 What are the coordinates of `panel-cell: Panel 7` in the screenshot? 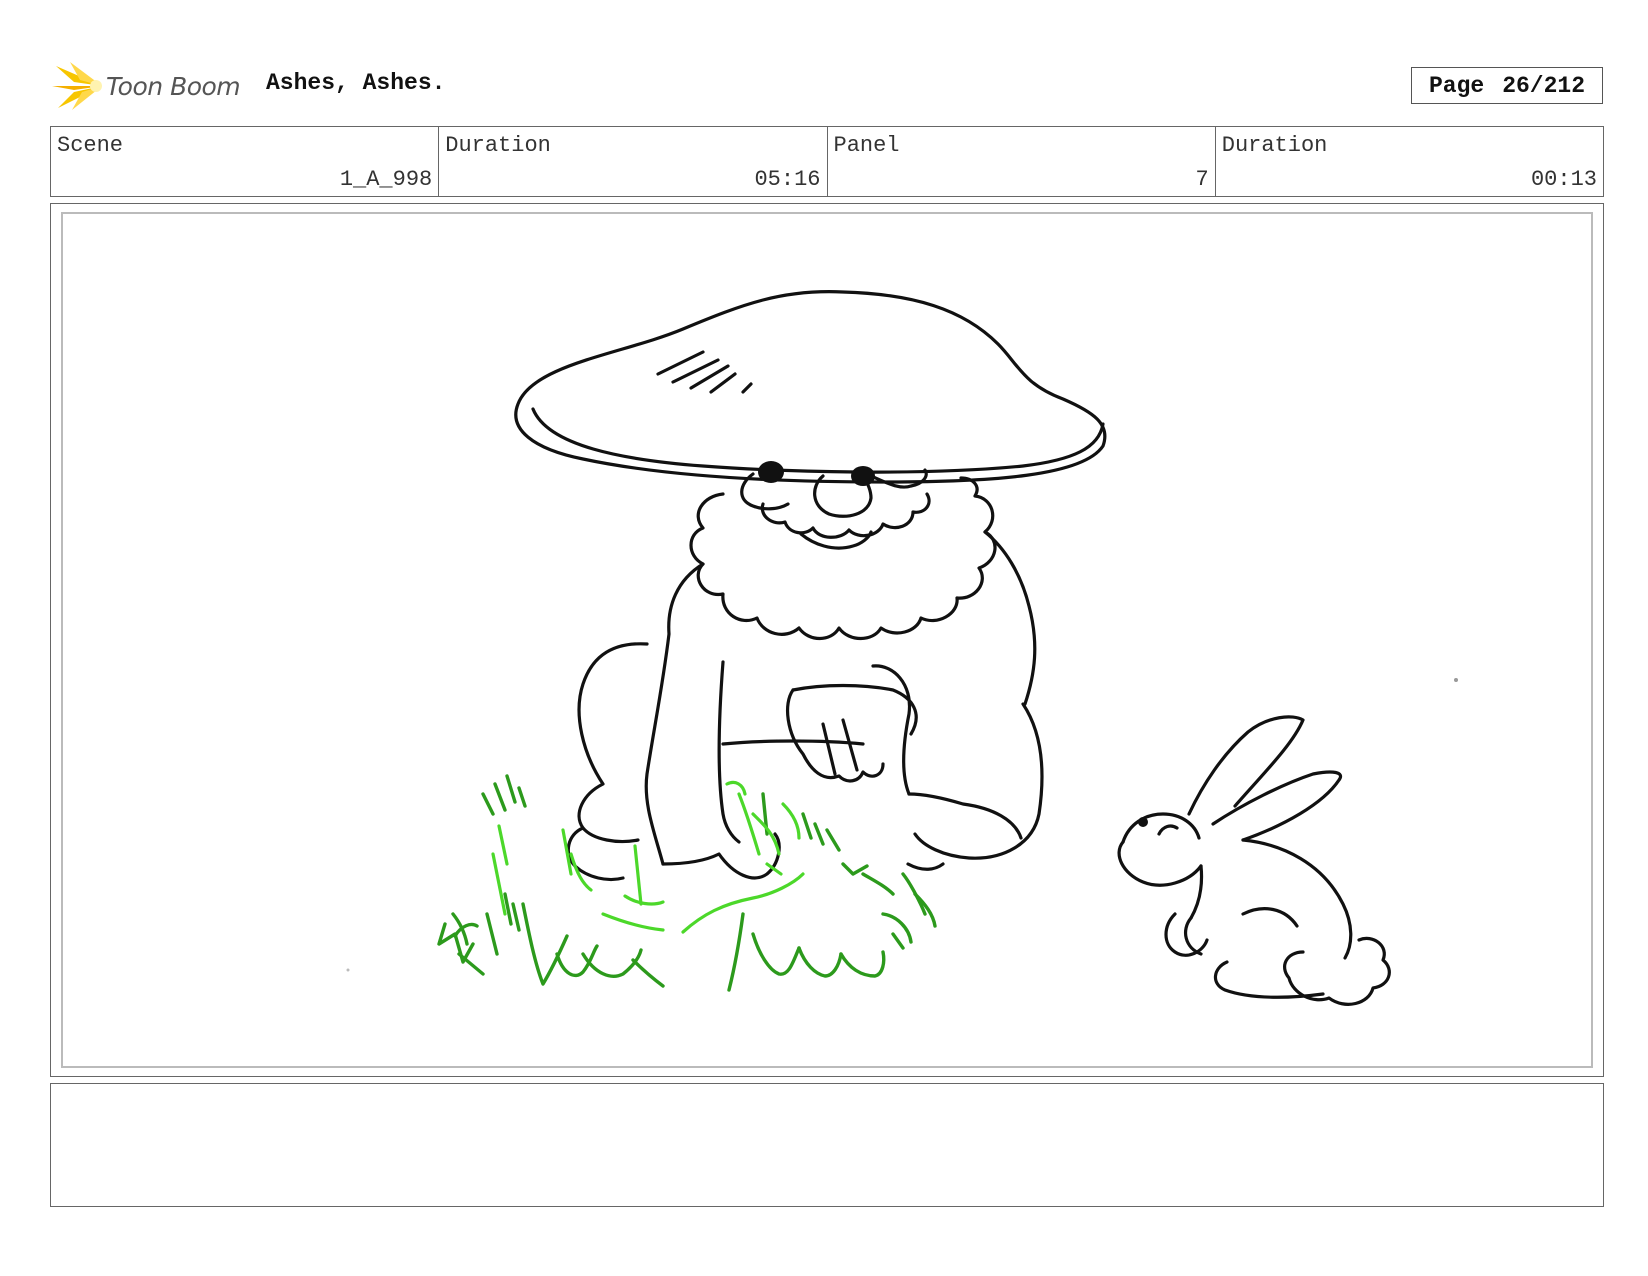 It's located at (1022, 161).